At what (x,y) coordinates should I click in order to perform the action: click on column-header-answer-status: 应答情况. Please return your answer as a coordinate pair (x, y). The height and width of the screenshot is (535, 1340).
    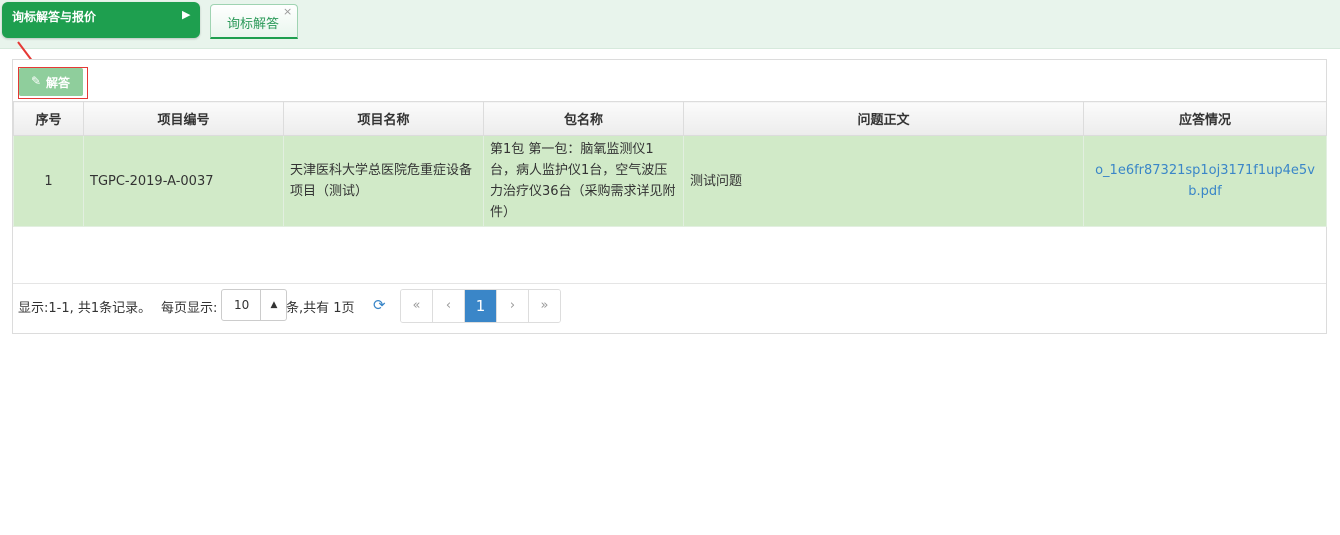
    Looking at the image, I should click on (1205, 118).